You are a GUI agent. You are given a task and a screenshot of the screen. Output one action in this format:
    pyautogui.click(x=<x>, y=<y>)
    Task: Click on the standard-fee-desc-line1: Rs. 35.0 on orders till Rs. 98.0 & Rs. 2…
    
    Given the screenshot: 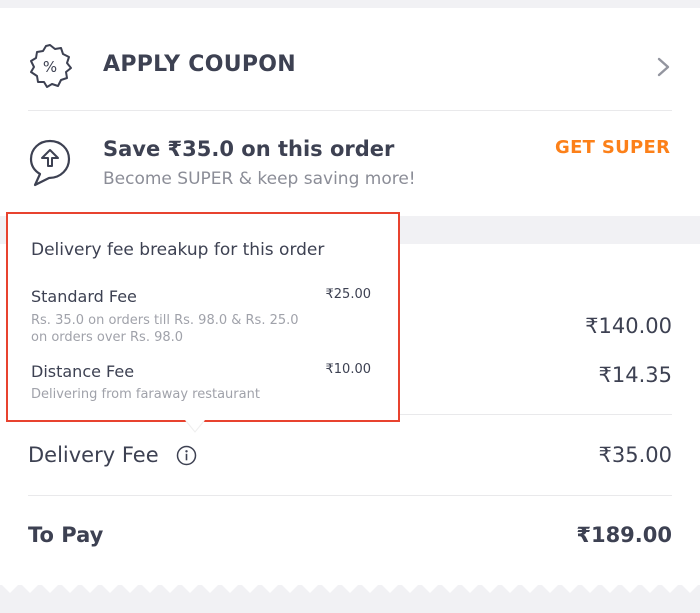 What is the action you would take?
    pyautogui.click(x=165, y=320)
    